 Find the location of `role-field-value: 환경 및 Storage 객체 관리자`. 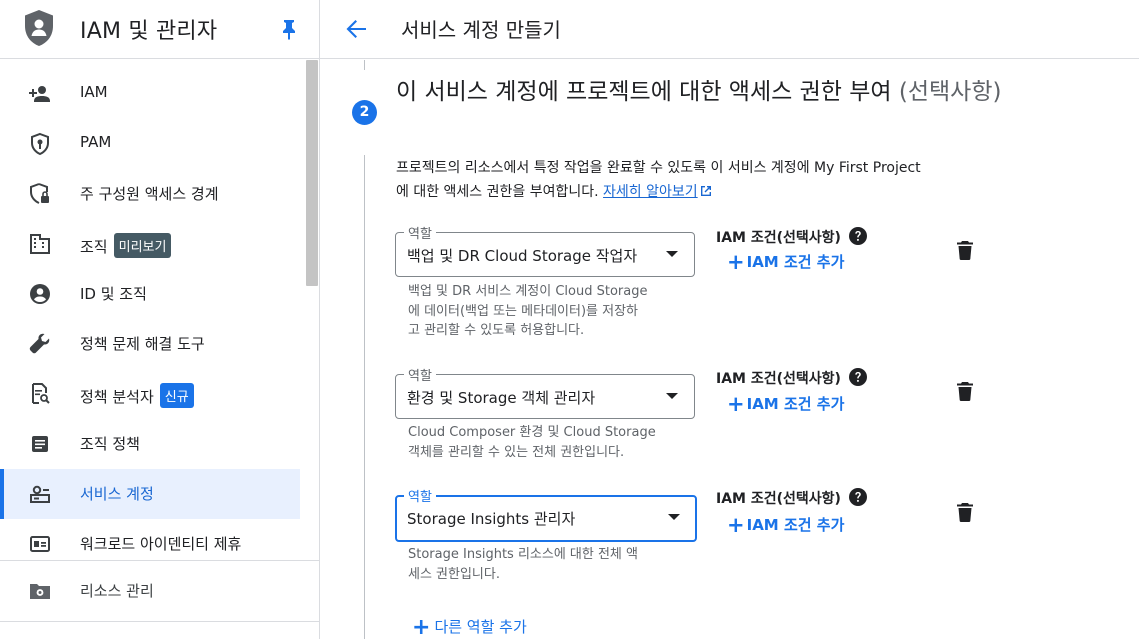

role-field-value: 환경 및 Storage 객체 관리자 is located at coordinates (501, 398).